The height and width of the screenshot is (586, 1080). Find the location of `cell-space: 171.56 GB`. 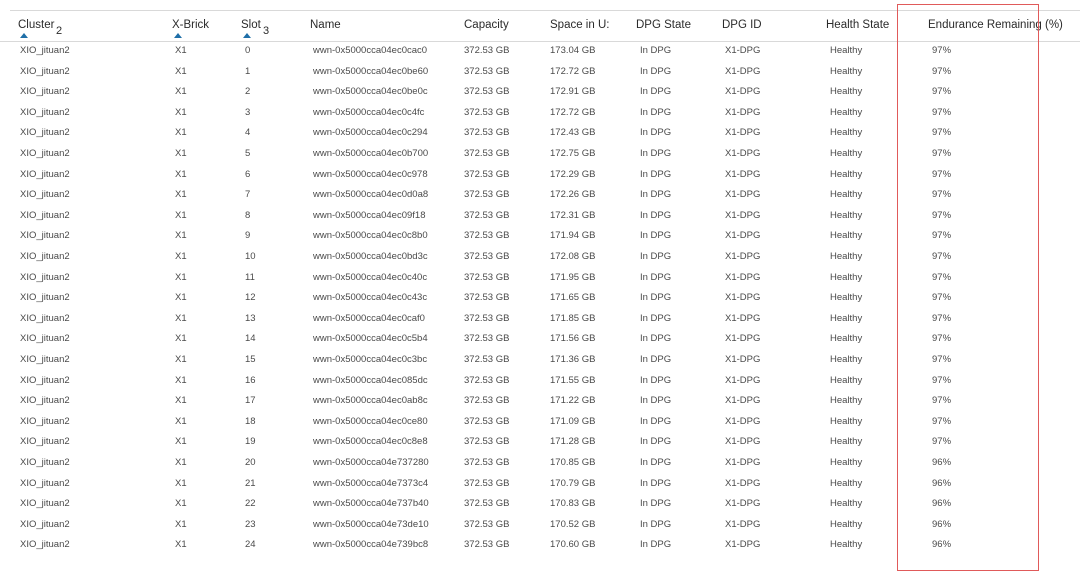

cell-space: 171.56 GB is located at coordinates (573, 339).